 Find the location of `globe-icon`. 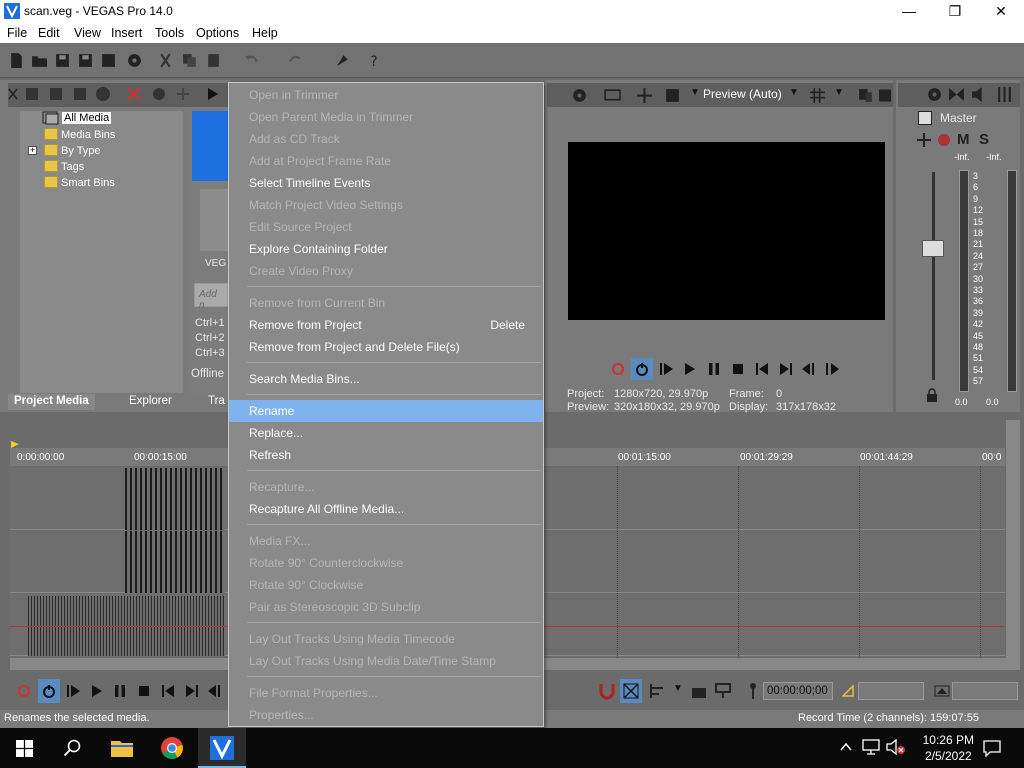

globe-icon is located at coordinates (103, 94).